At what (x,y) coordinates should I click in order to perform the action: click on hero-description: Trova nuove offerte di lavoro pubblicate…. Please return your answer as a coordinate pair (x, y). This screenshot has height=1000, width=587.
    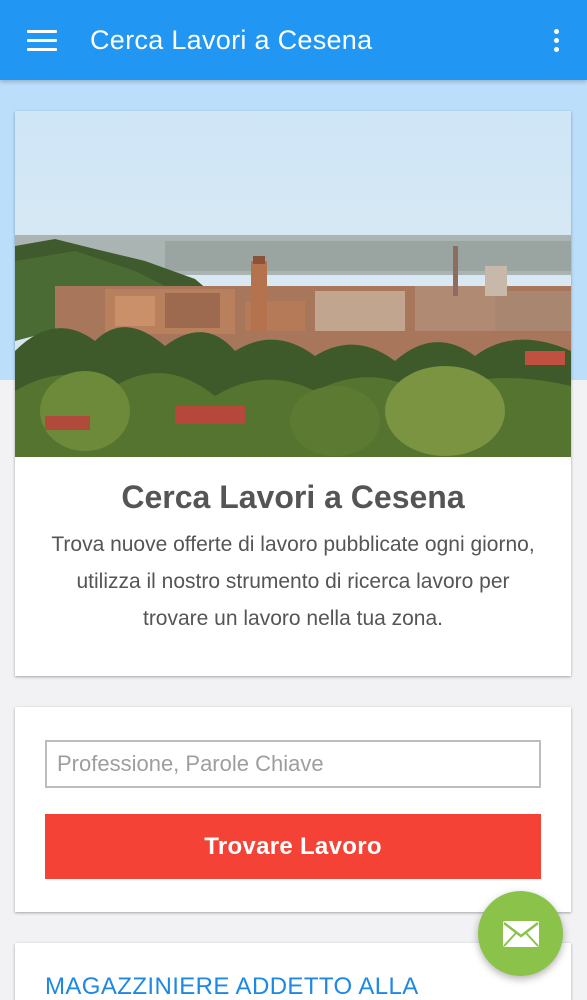
    Looking at the image, I should click on (293, 581).